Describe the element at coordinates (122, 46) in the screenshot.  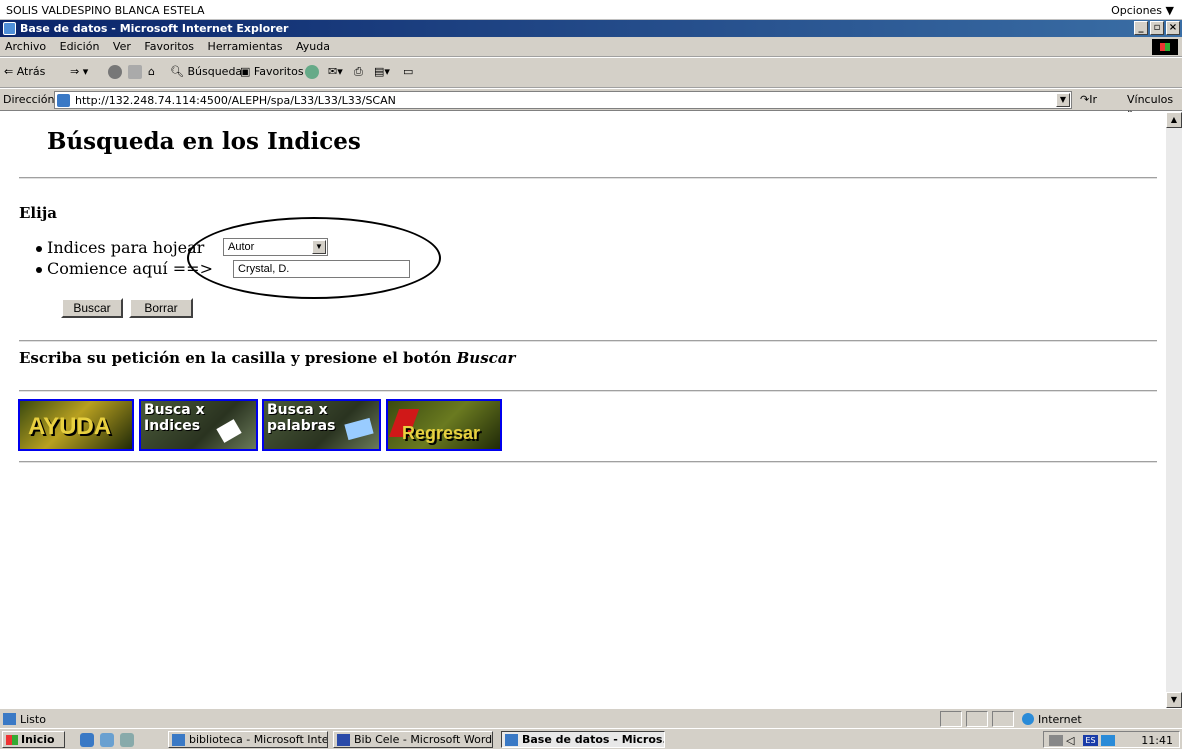
I see `menu-ver: Ver` at that location.